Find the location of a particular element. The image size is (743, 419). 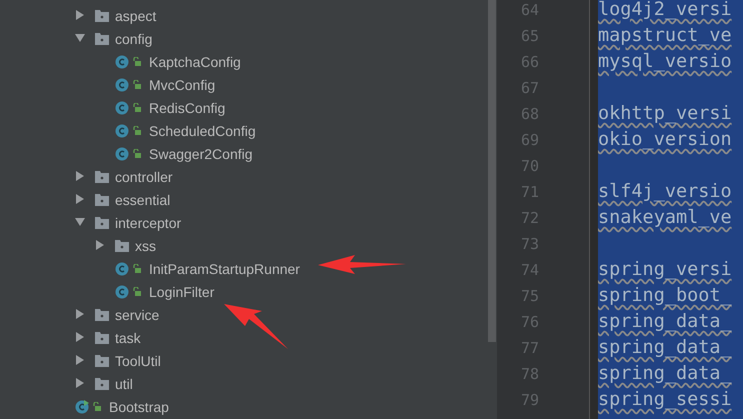

class-name: LoginFilter is located at coordinates (181, 292).